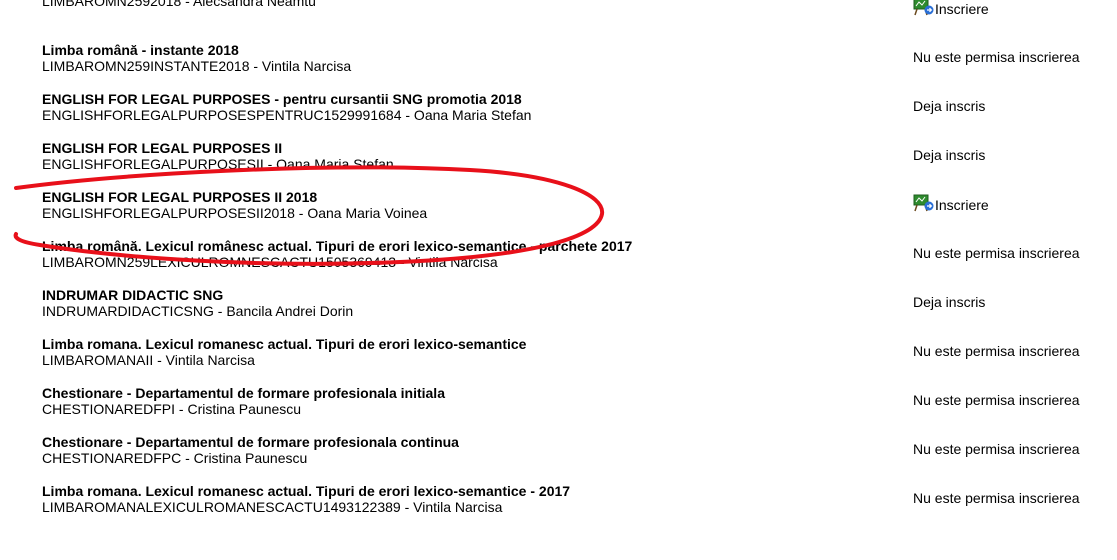  What do you see at coordinates (175, 458) in the screenshot?
I see `course-code-author: CHESTIONAREDFPC - Cristina Paunescu` at bounding box center [175, 458].